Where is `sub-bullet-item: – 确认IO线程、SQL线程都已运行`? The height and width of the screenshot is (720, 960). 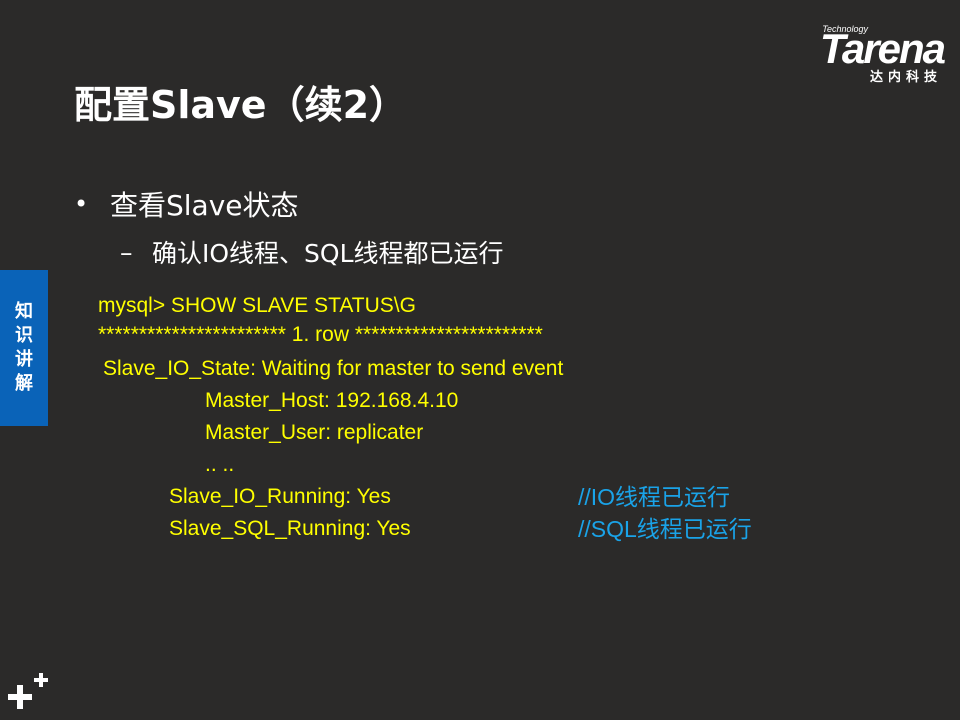
sub-bullet-item: – 确认IO线程、SQL线程都已运行 is located at coordinates (312, 252).